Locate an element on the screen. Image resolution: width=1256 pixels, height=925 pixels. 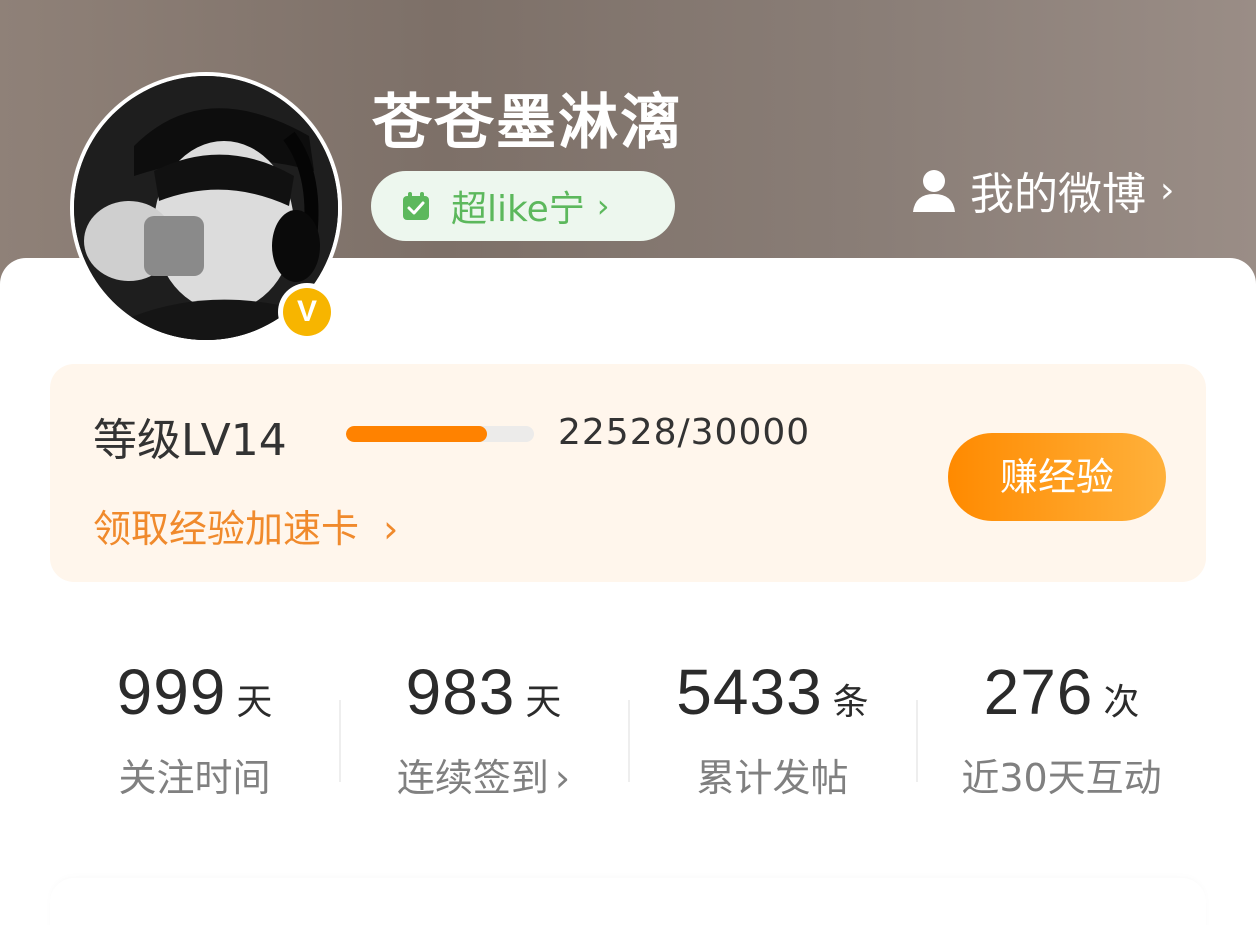
stat-checkin-streak: 983 天 连续签到 › is located at coordinates (483, 728).